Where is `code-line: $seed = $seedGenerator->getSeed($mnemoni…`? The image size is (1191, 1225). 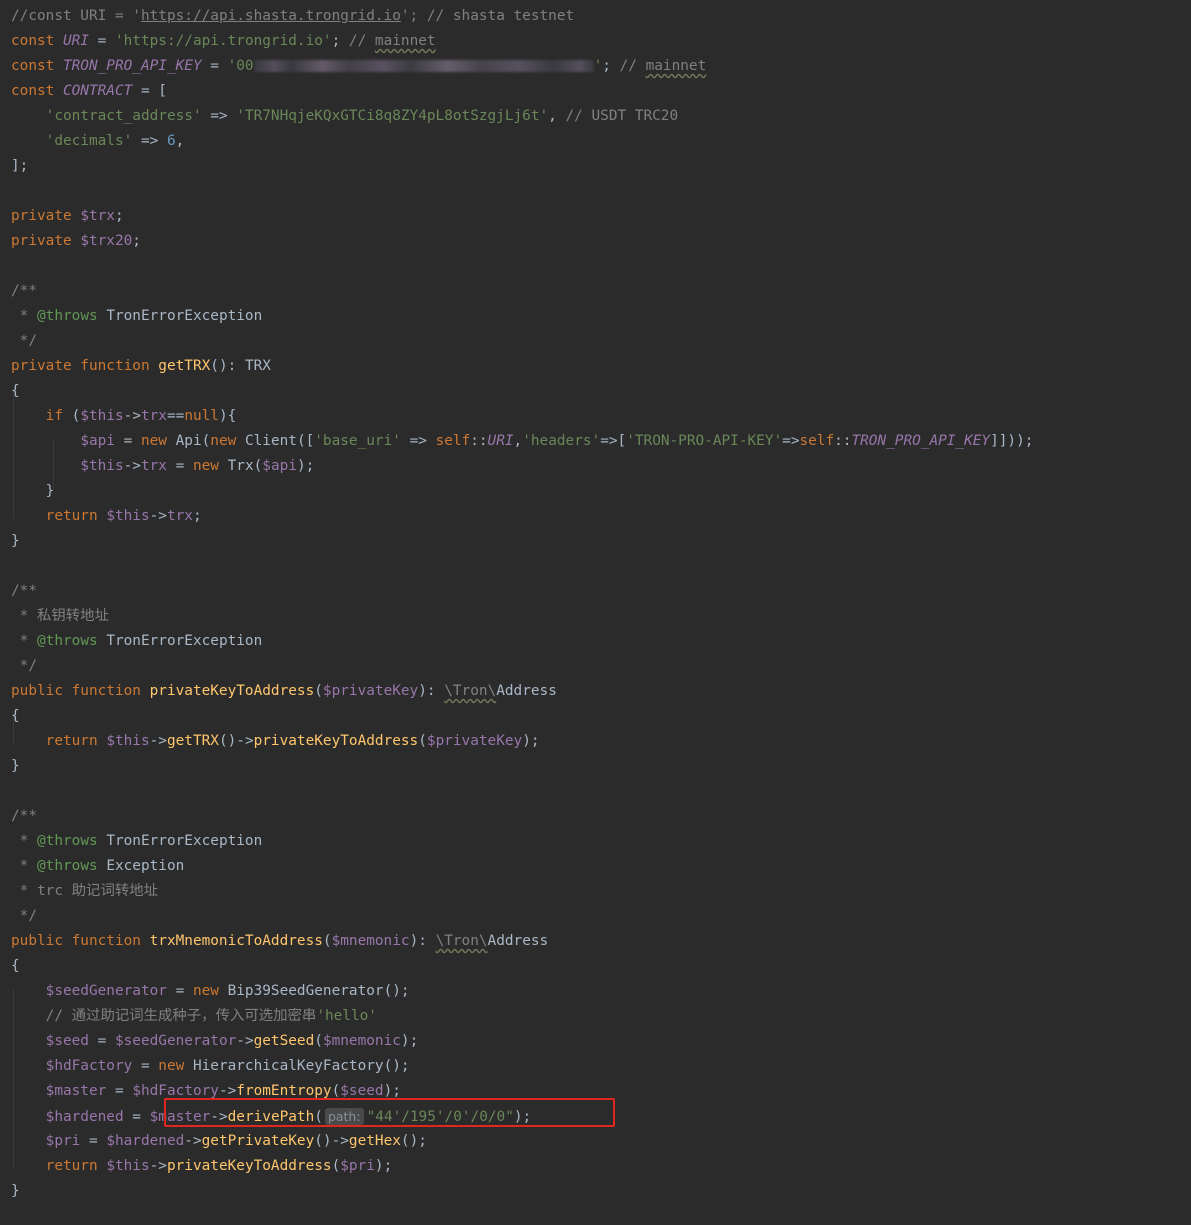 code-line: $seed = $seedGenerator->getSeed($mnemoni… is located at coordinates (215, 1041).